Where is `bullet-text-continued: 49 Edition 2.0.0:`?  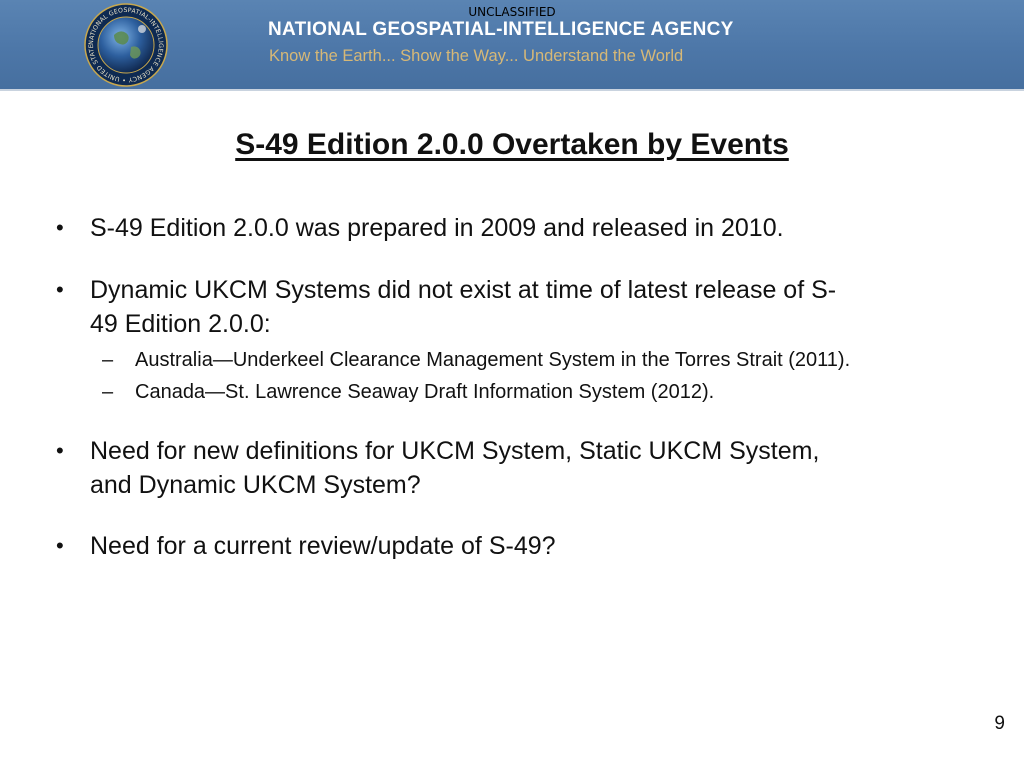 bullet-text-continued: 49 Edition 2.0.0: is located at coordinates (180, 324).